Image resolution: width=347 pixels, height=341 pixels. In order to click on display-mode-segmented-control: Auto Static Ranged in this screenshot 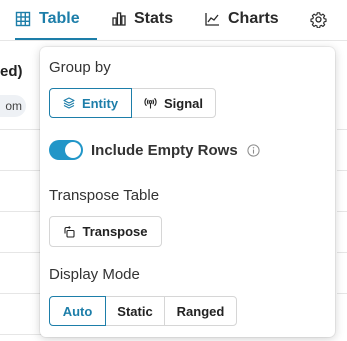, I will do `click(143, 311)`.